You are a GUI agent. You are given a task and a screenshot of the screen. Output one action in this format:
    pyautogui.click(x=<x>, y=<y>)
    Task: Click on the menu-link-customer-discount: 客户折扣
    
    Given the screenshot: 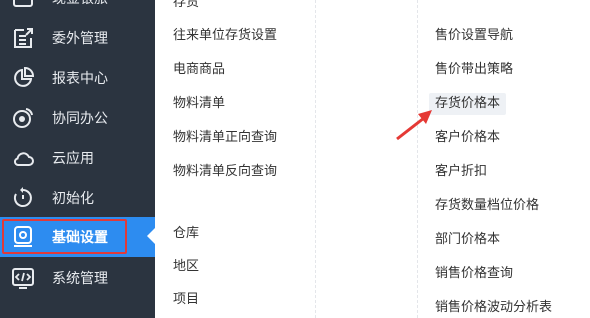 What is the action you would take?
    pyautogui.click(x=461, y=172)
    